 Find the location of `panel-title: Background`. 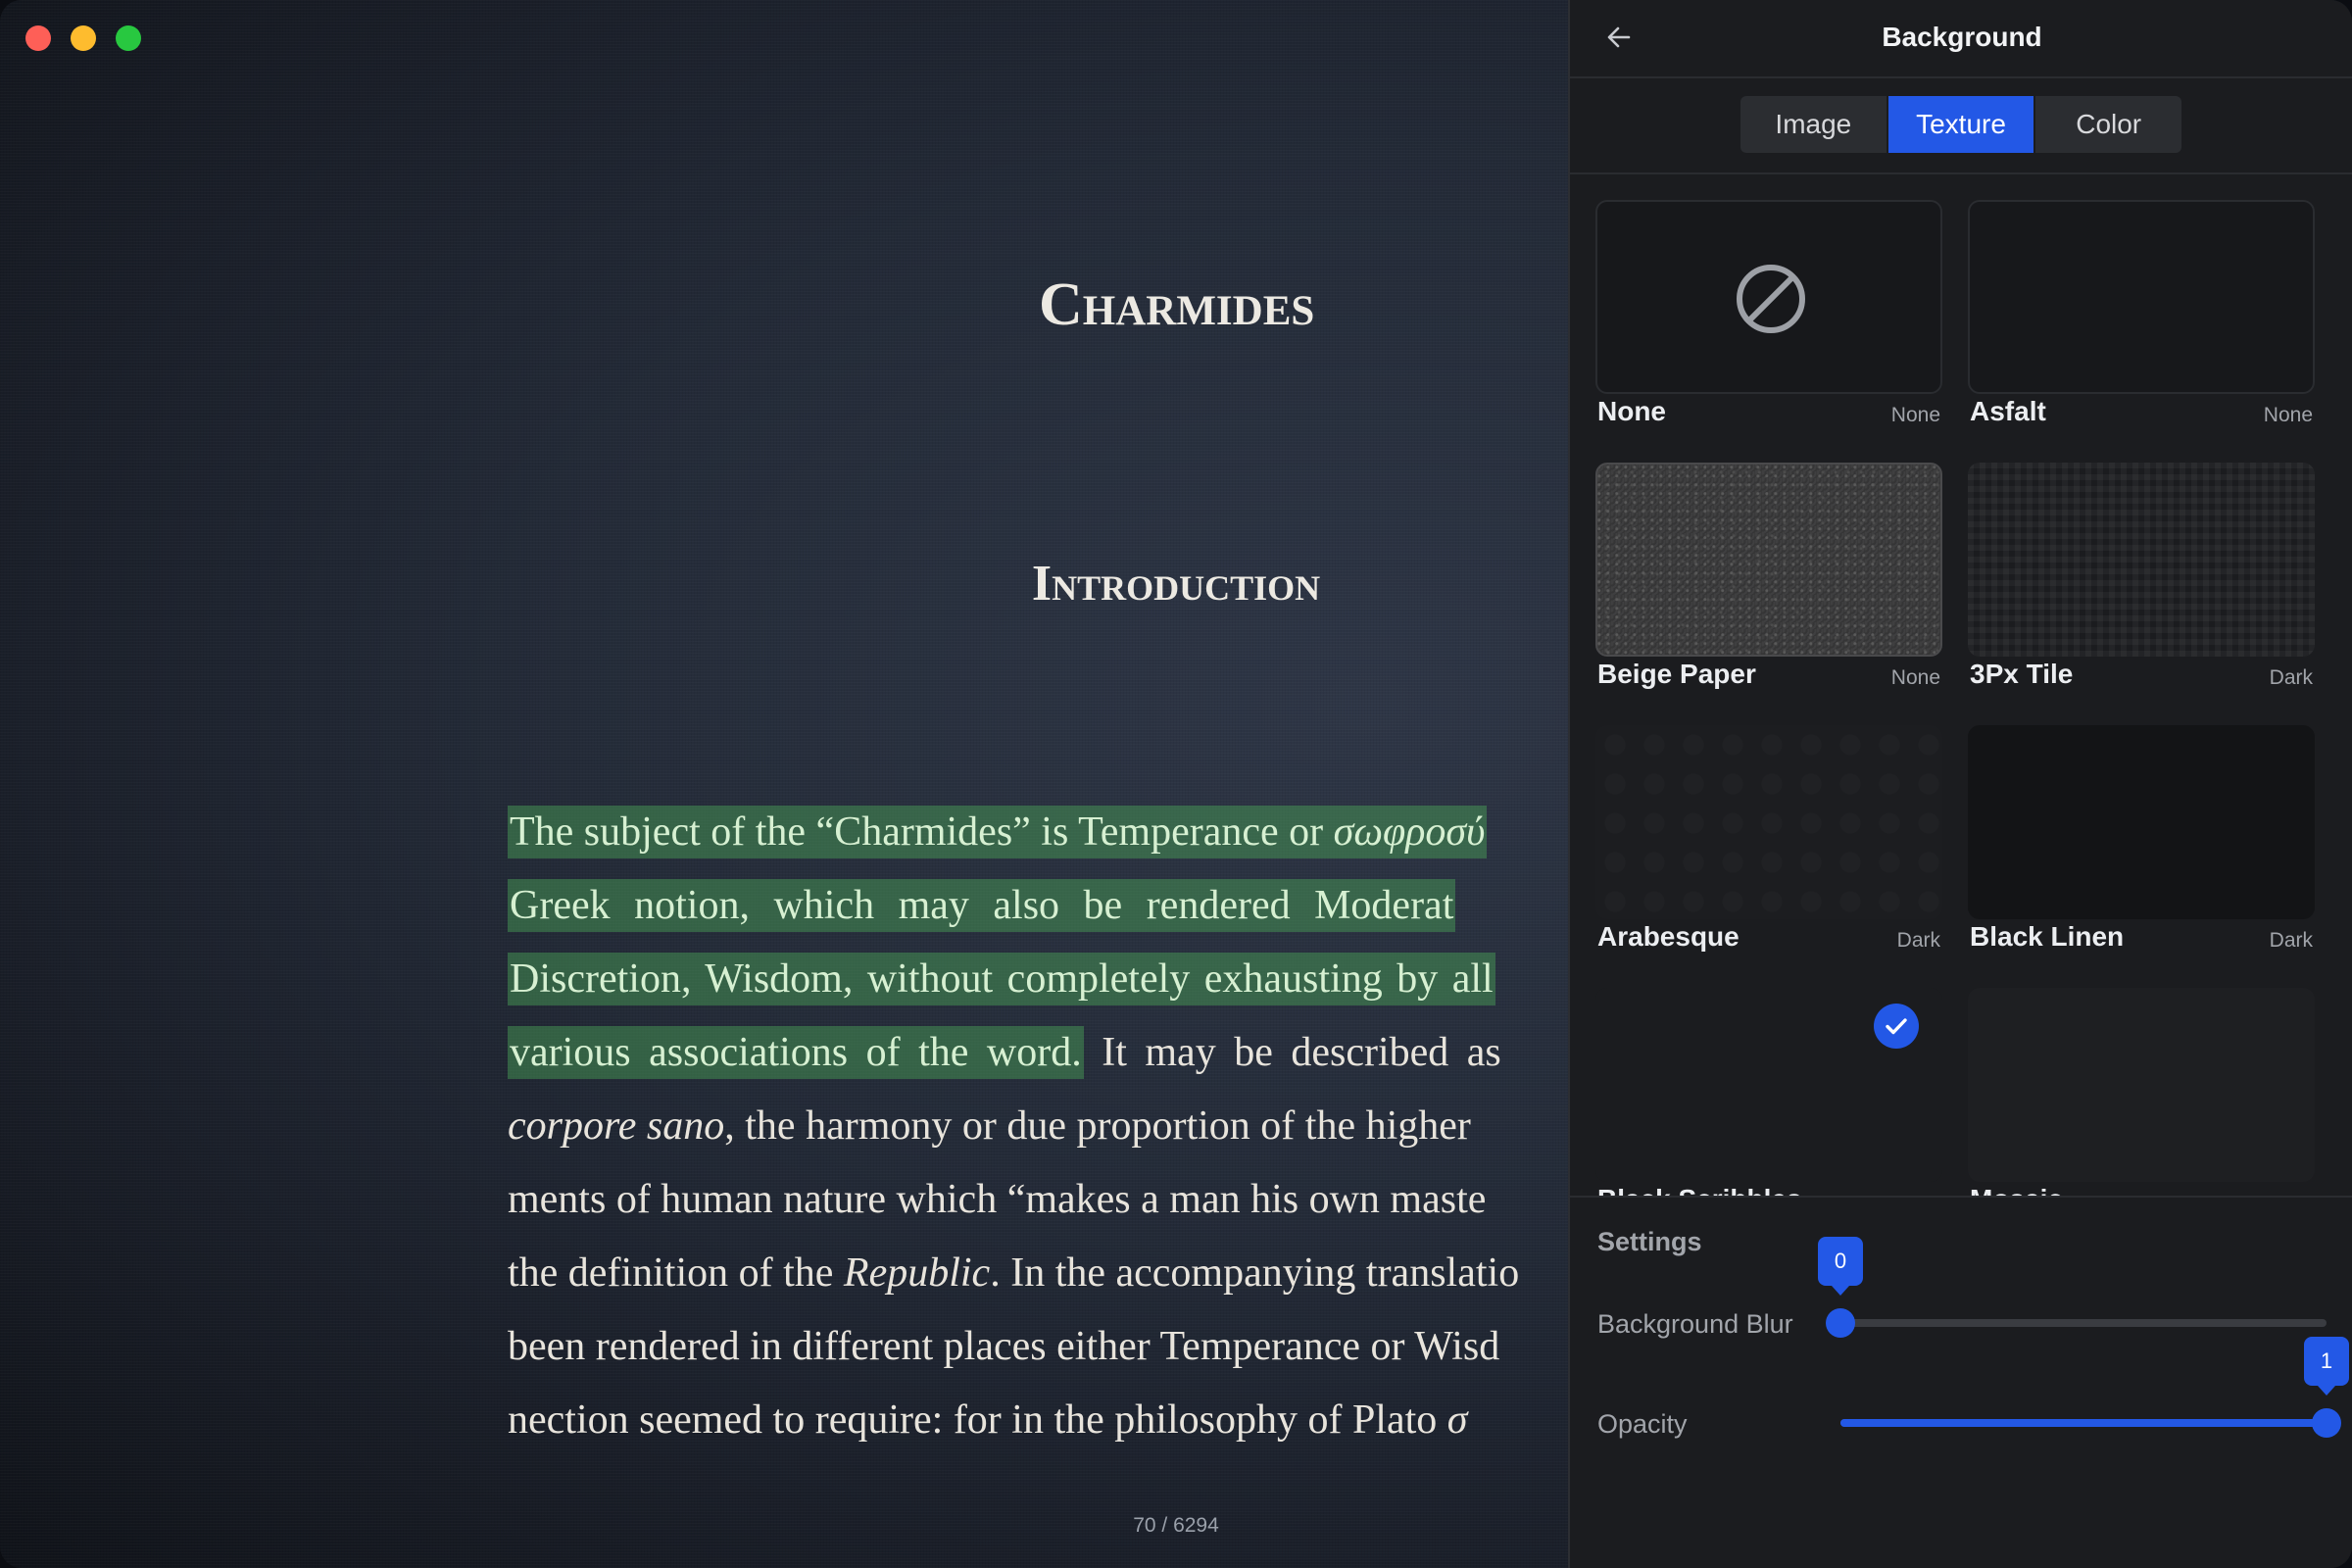

panel-title: Background is located at coordinates (1962, 37).